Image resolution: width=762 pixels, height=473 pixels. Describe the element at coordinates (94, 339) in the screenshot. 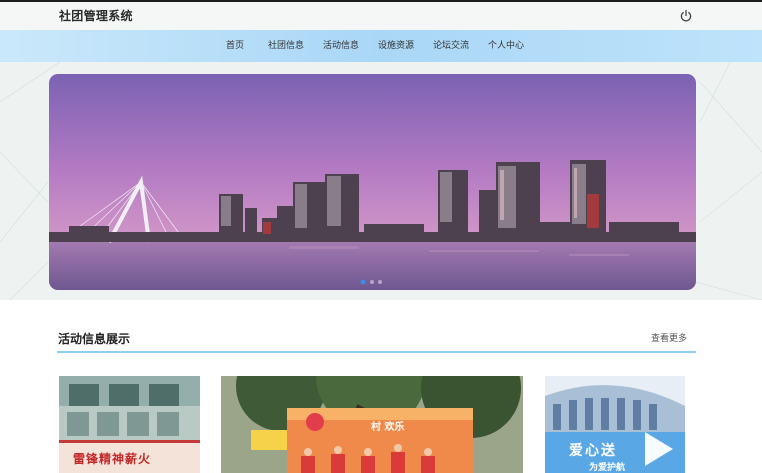

I see `section-title: 活动信息展示` at that location.